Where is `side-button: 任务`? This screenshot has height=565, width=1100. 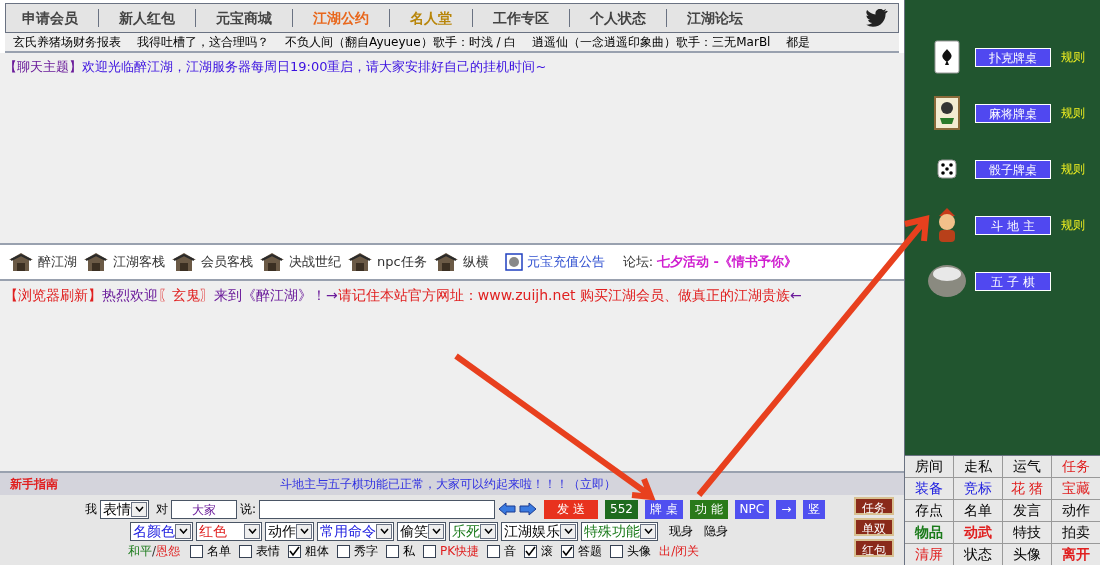 side-button: 任务 is located at coordinates (874, 506).